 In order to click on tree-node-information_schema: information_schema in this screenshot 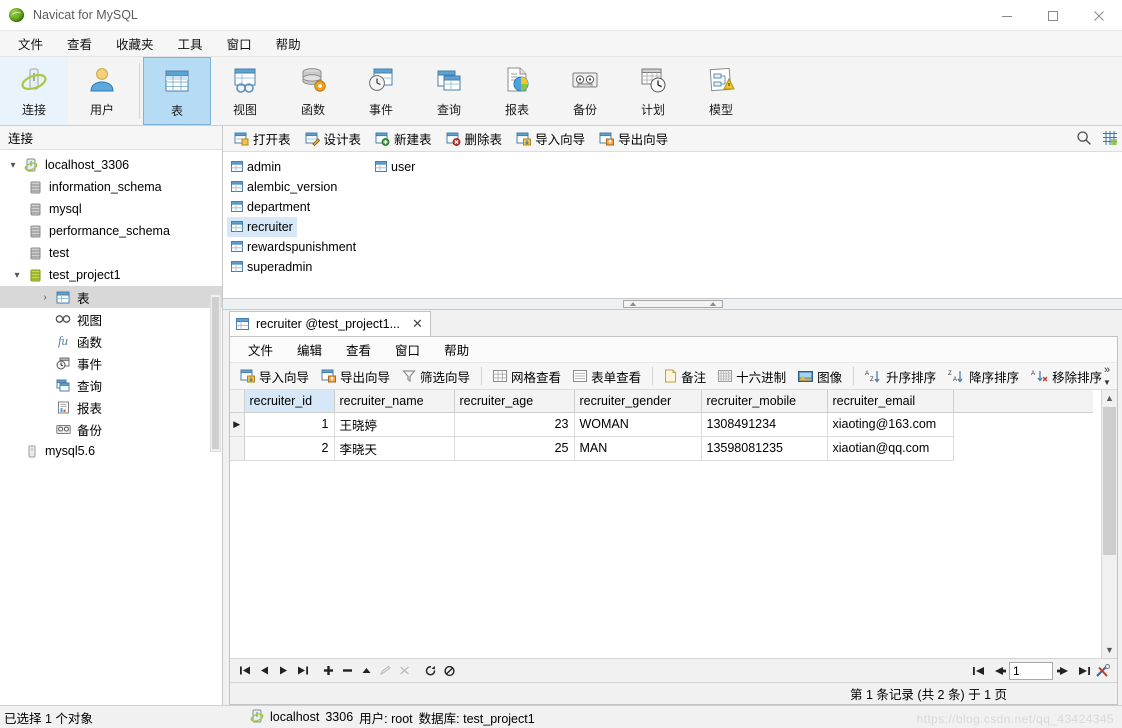, I will do `click(111, 187)`.